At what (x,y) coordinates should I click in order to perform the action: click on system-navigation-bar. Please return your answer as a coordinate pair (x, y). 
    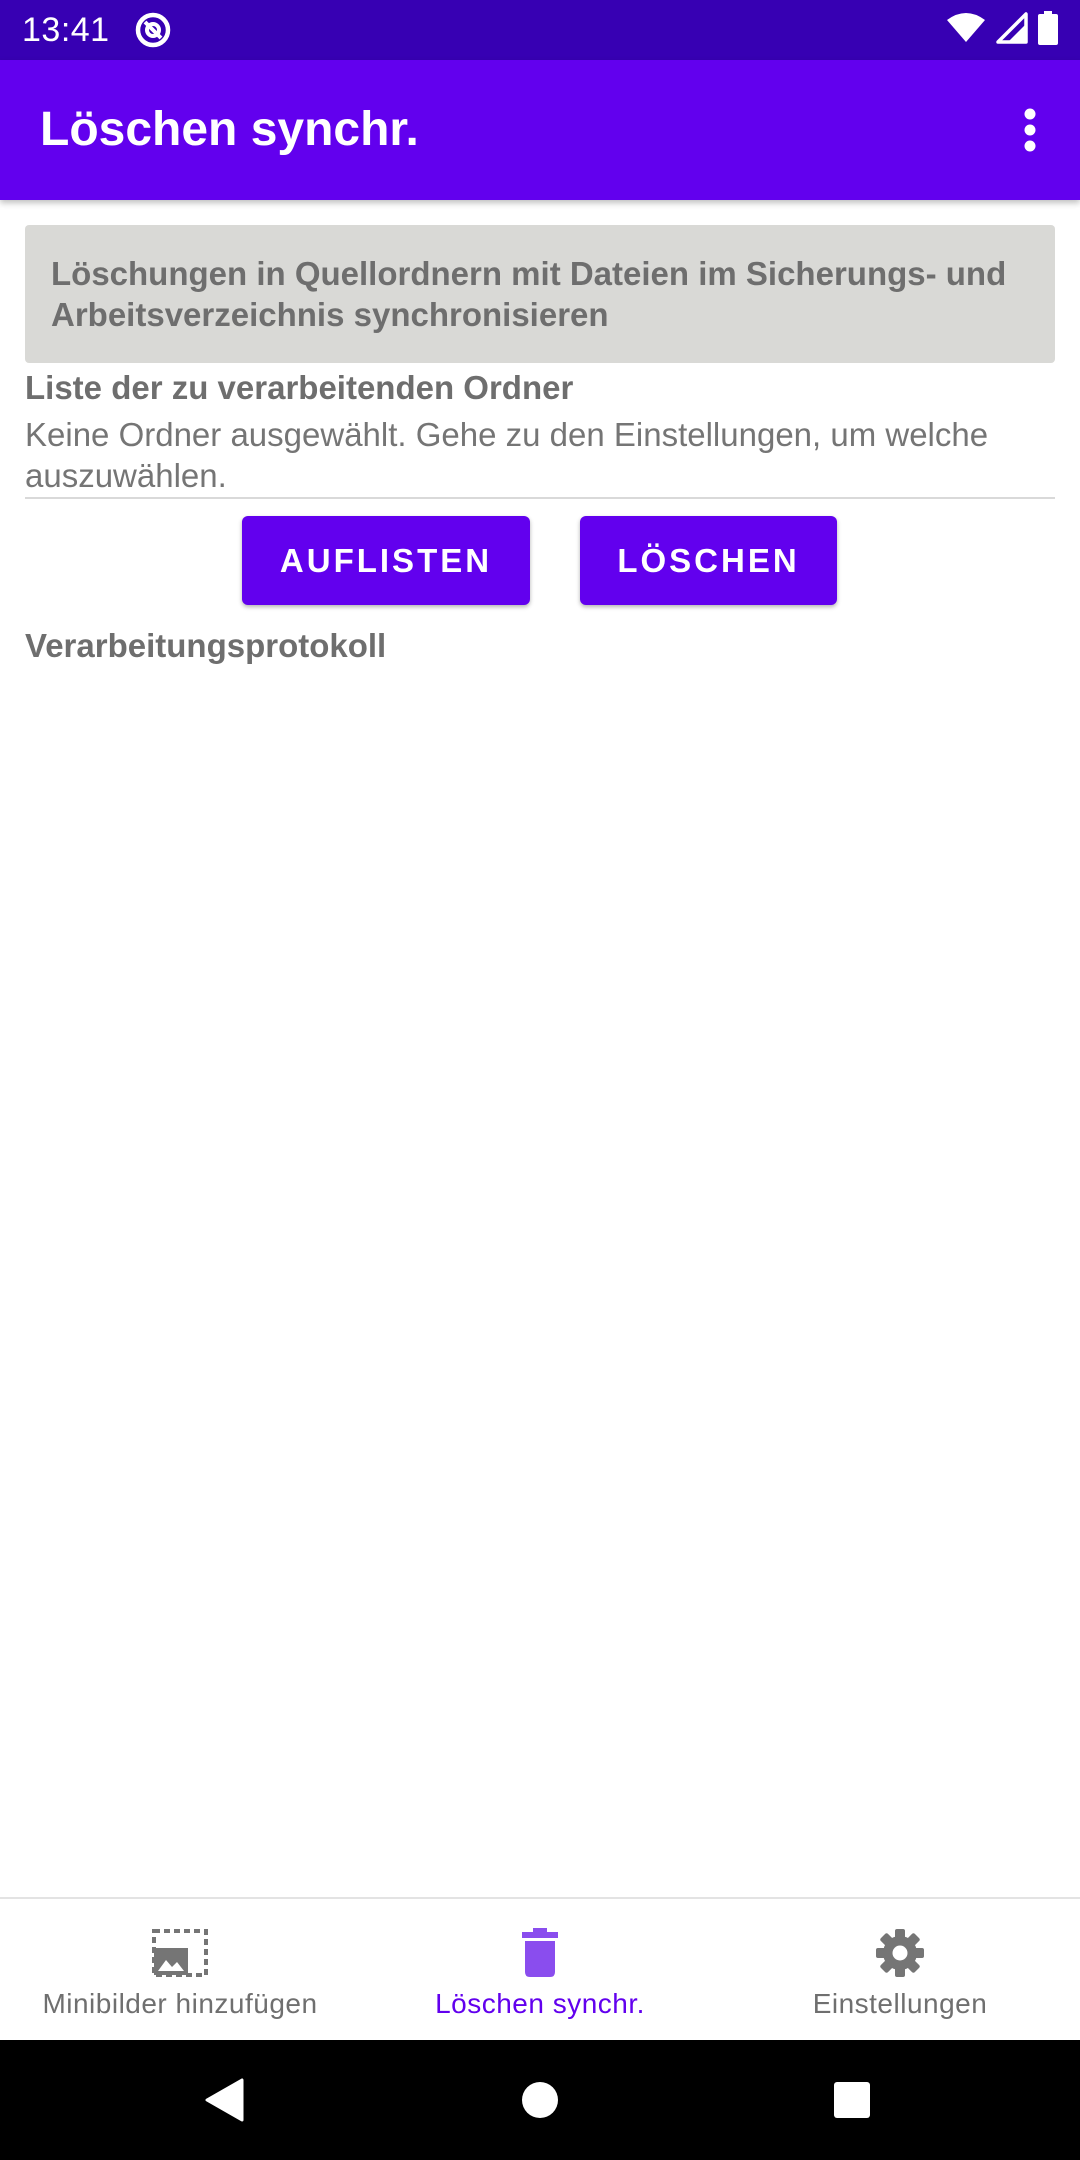
    Looking at the image, I should click on (540, 2100).